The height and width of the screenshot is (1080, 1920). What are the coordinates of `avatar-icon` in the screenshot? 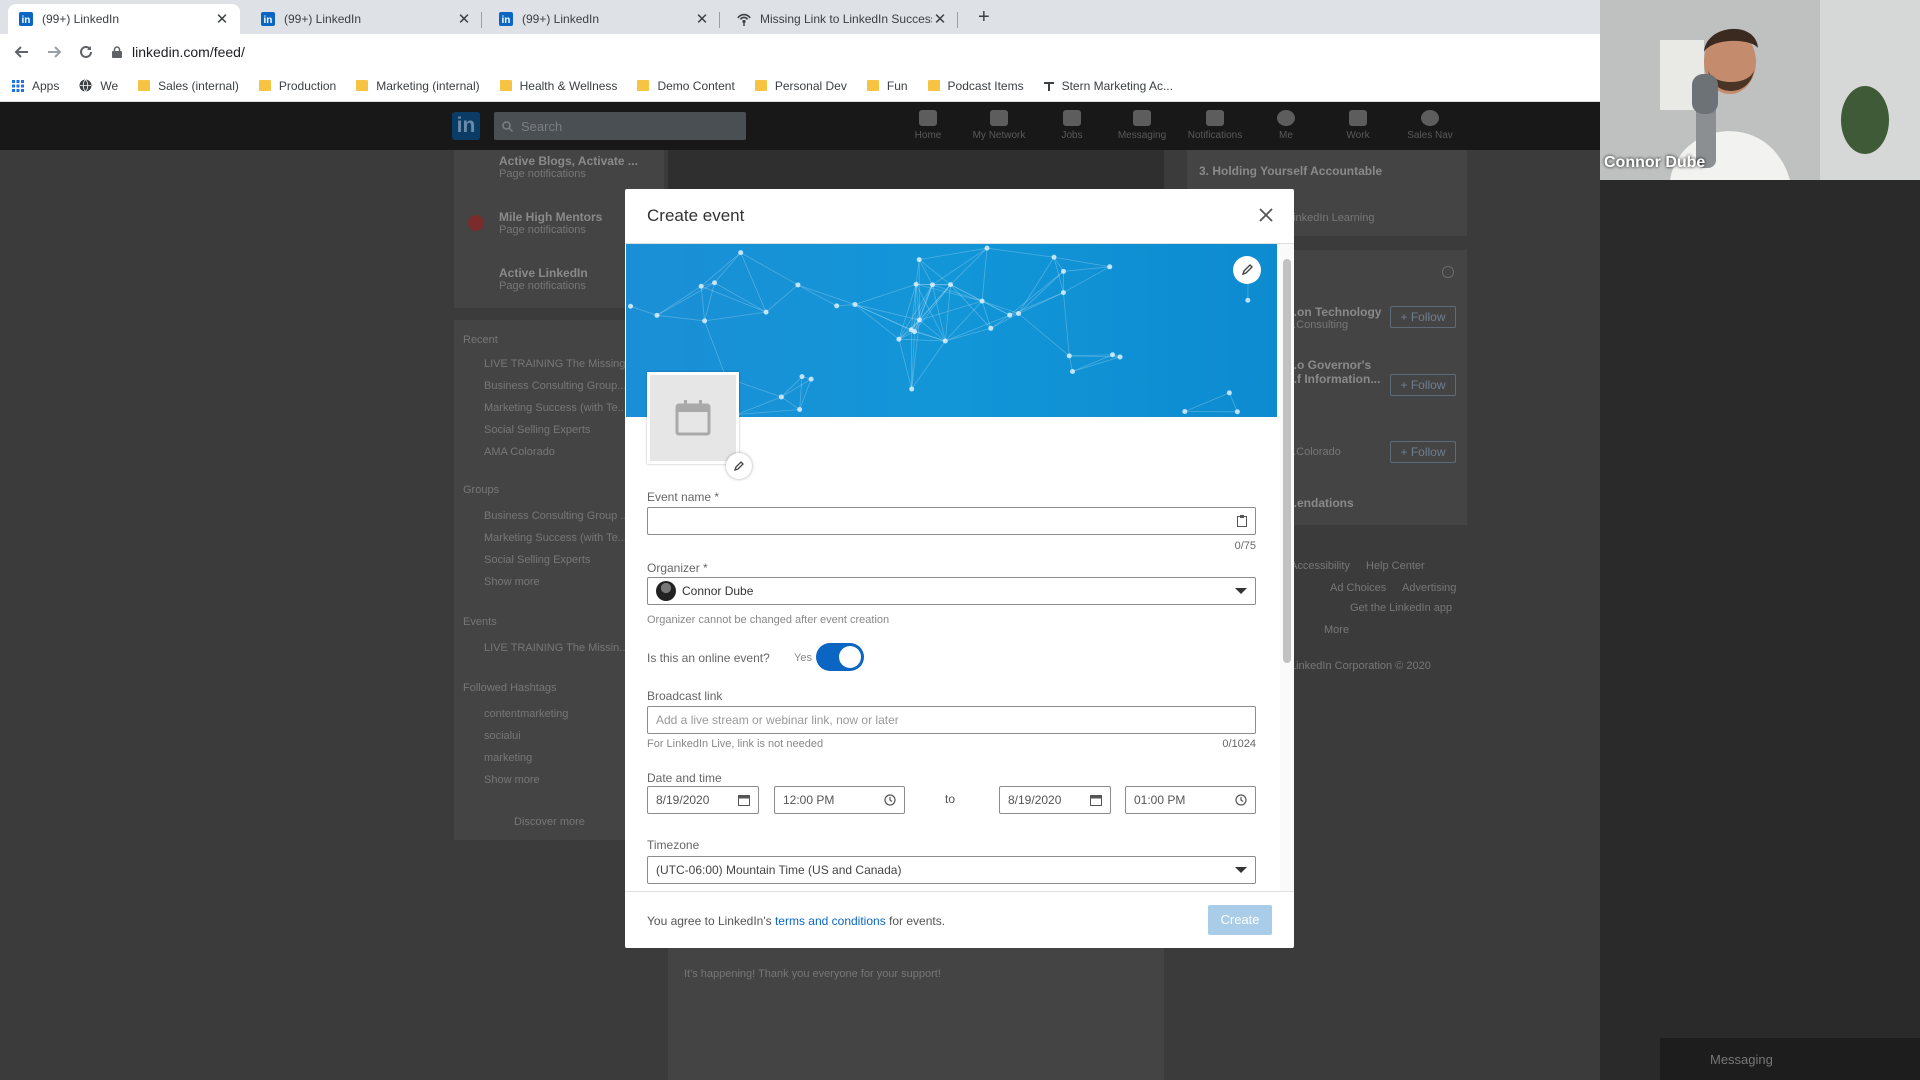 It's located at (1286, 118).